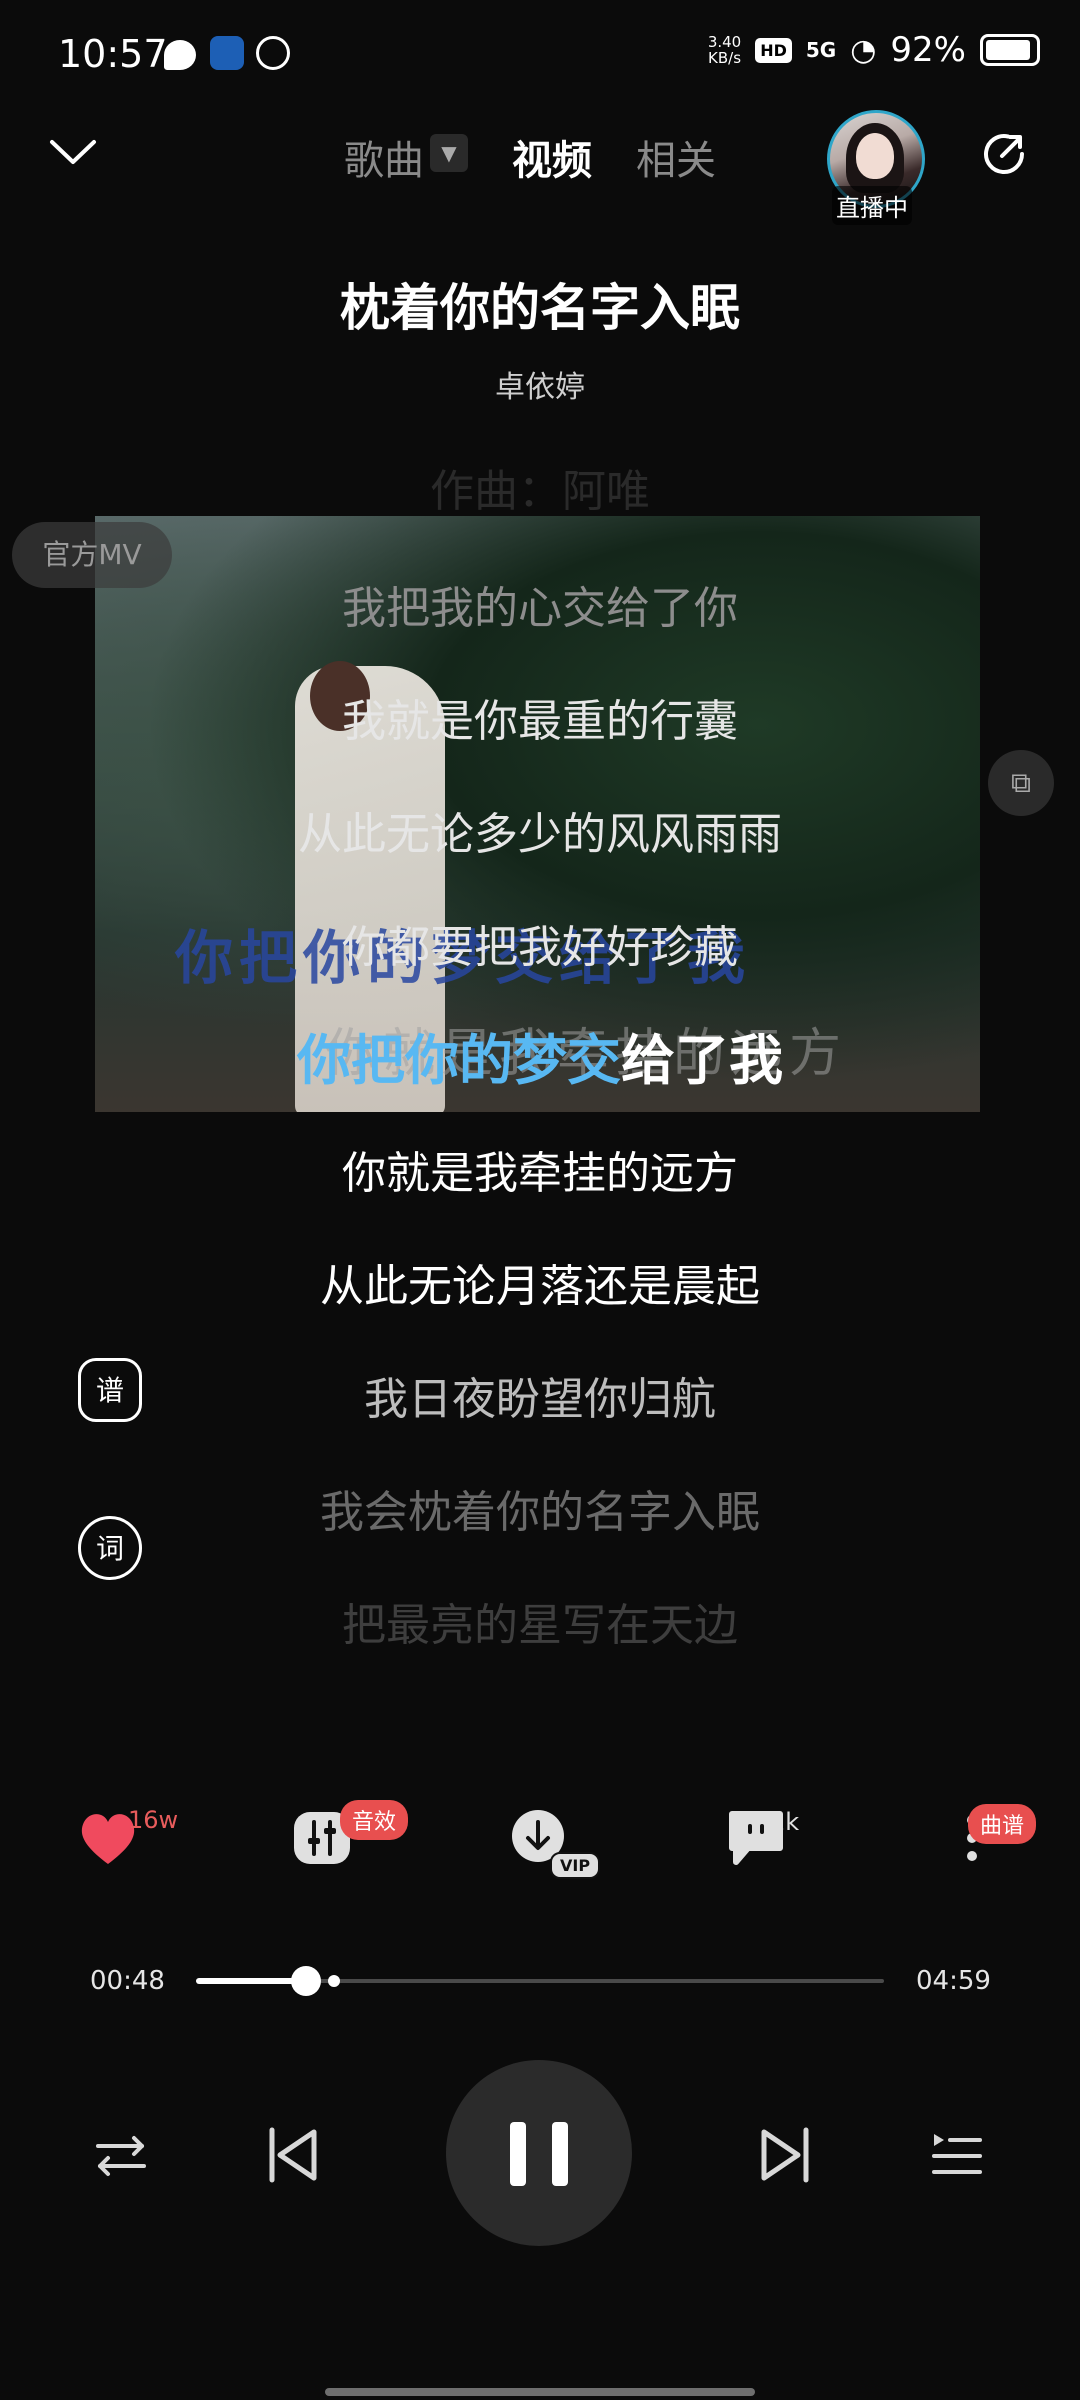  I want to click on status-time: 10:57, so click(113, 54).